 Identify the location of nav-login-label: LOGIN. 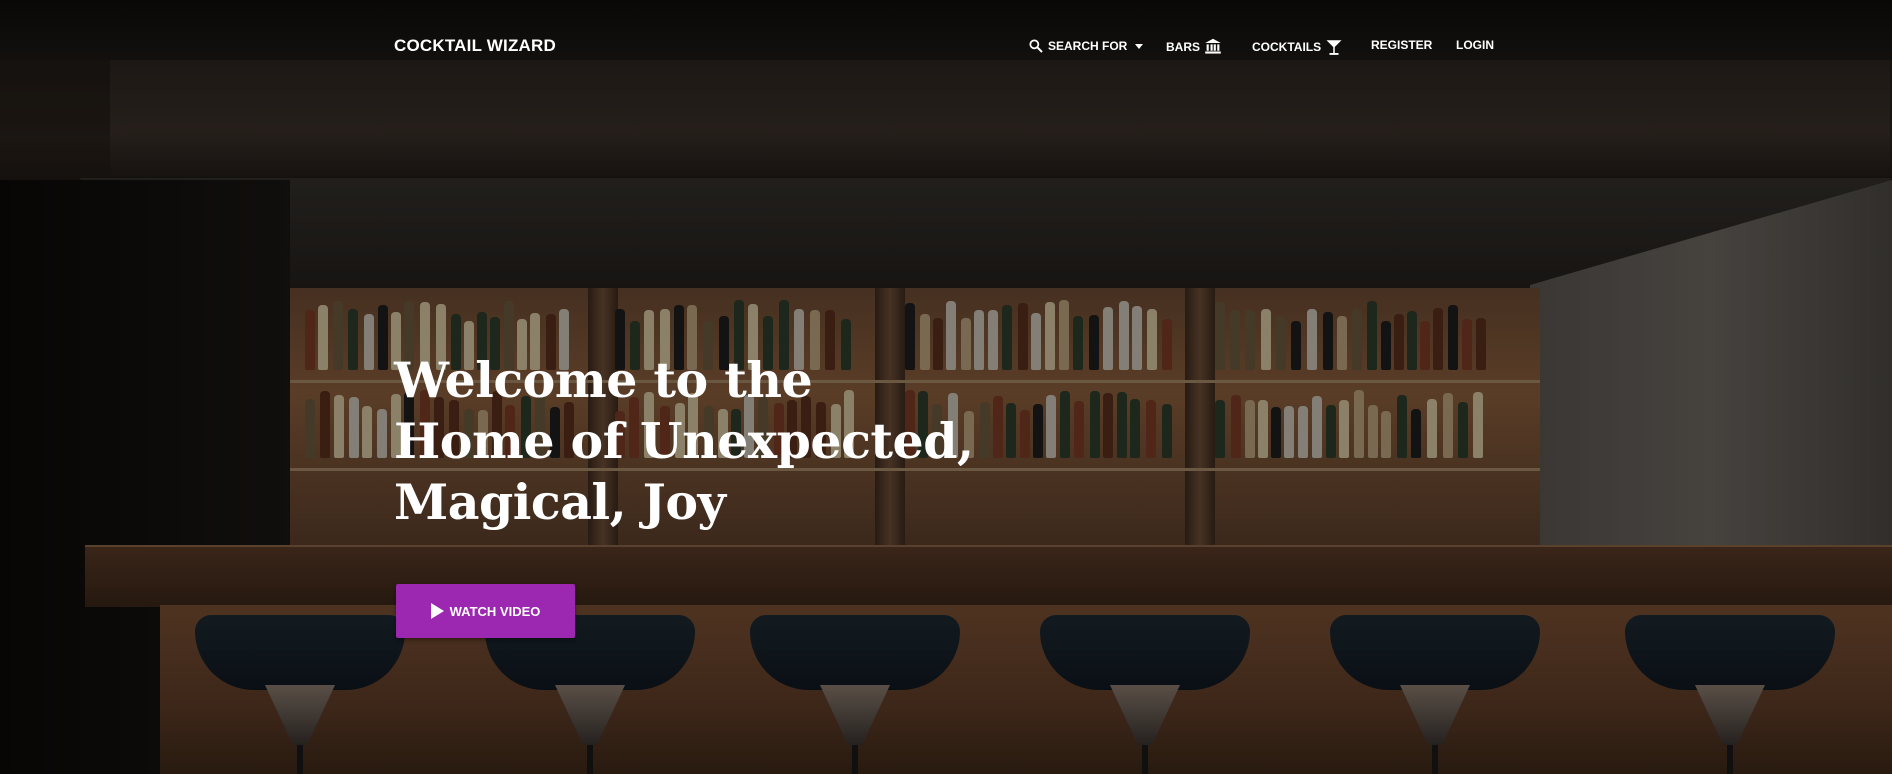
(1475, 45).